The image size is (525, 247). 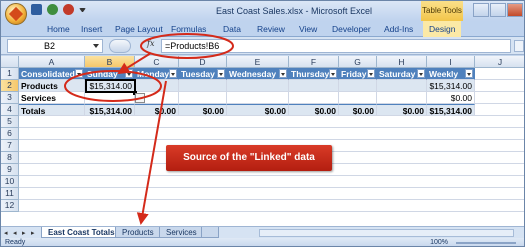 What do you see at coordinates (110, 86) in the screenshot?
I see `linked-cell-b2: $15,314.00` at bounding box center [110, 86].